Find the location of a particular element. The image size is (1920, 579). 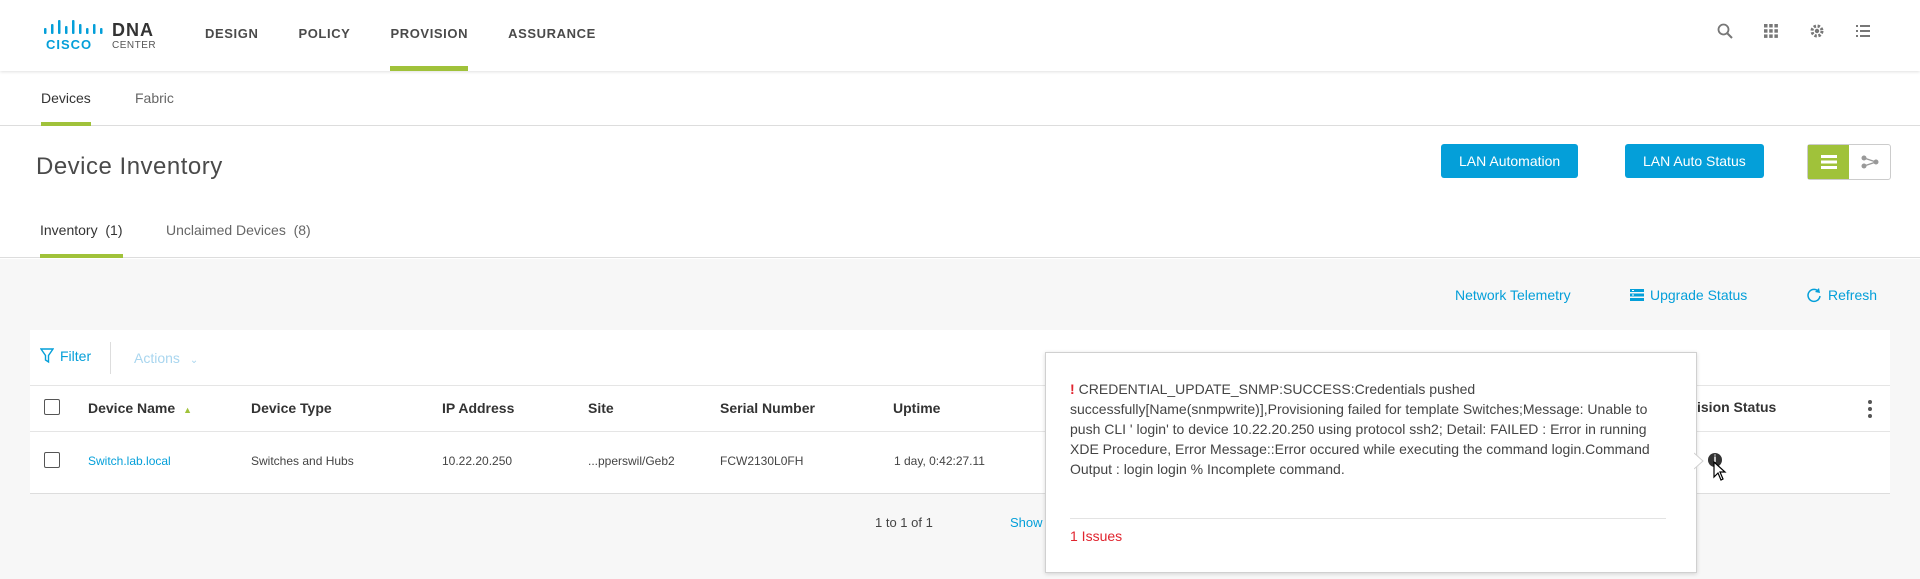

tab-inventory: Inventory (1) is located at coordinates (81, 232).